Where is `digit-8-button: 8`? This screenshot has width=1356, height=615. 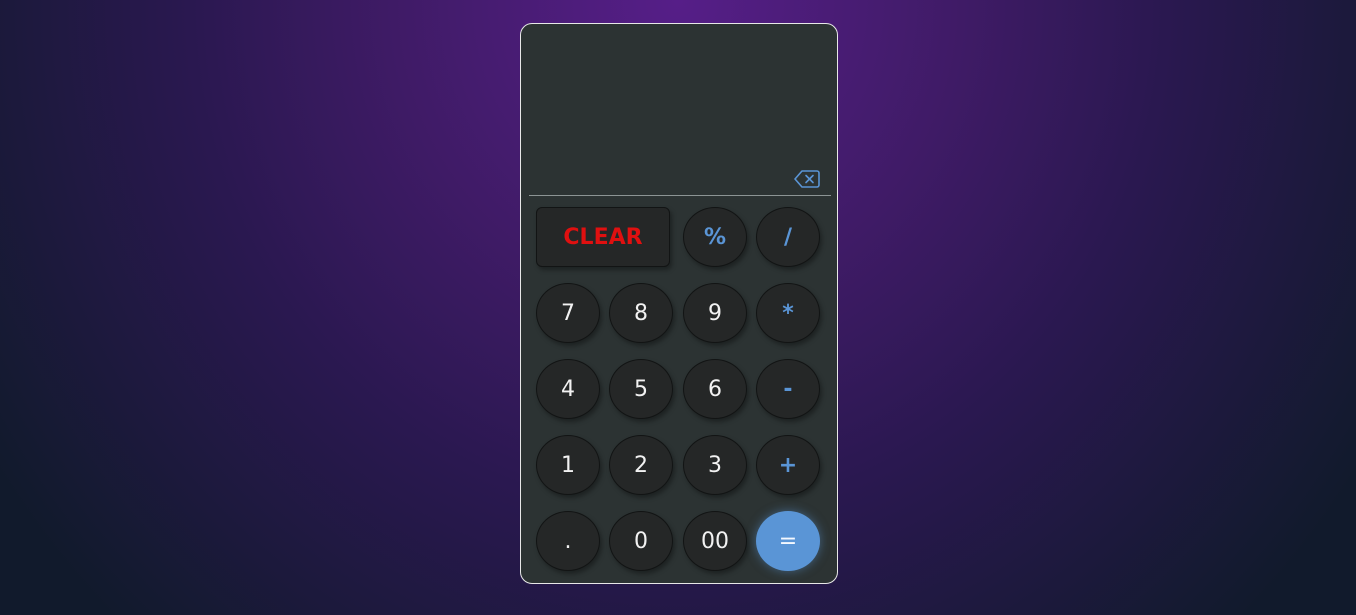
digit-8-button: 8 is located at coordinates (641, 313).